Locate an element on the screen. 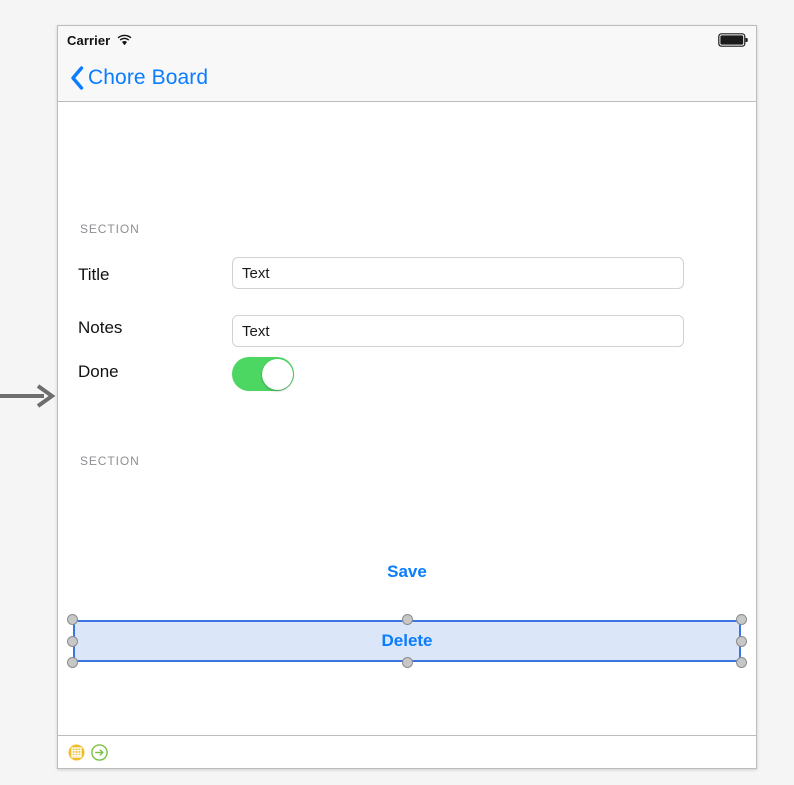 Image resolution: width=794 pixels, height=785 pixels. resize-handle-bottom-center is located at coordinates (407, 662).